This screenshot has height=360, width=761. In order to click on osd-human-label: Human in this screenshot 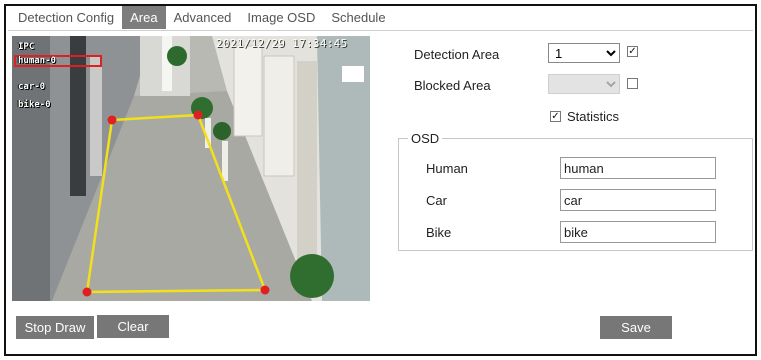, I will do `click(447, 168)`.